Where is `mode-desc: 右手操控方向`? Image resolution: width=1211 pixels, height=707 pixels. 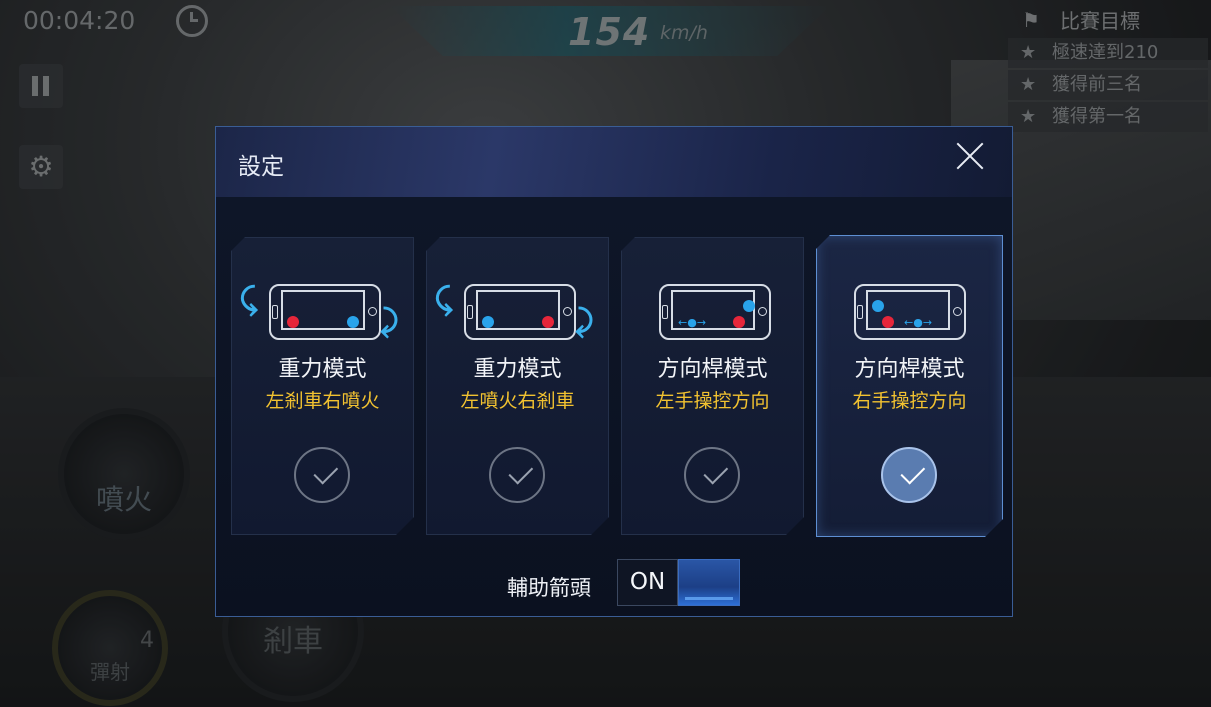 mode-desc: 右手操控方向 is located at coordinates (909, 401).